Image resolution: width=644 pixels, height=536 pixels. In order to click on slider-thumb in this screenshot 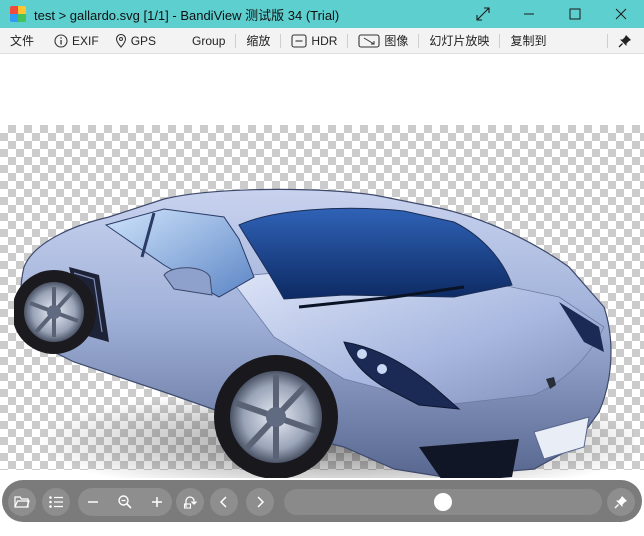, I will do `click(443, 502)`.